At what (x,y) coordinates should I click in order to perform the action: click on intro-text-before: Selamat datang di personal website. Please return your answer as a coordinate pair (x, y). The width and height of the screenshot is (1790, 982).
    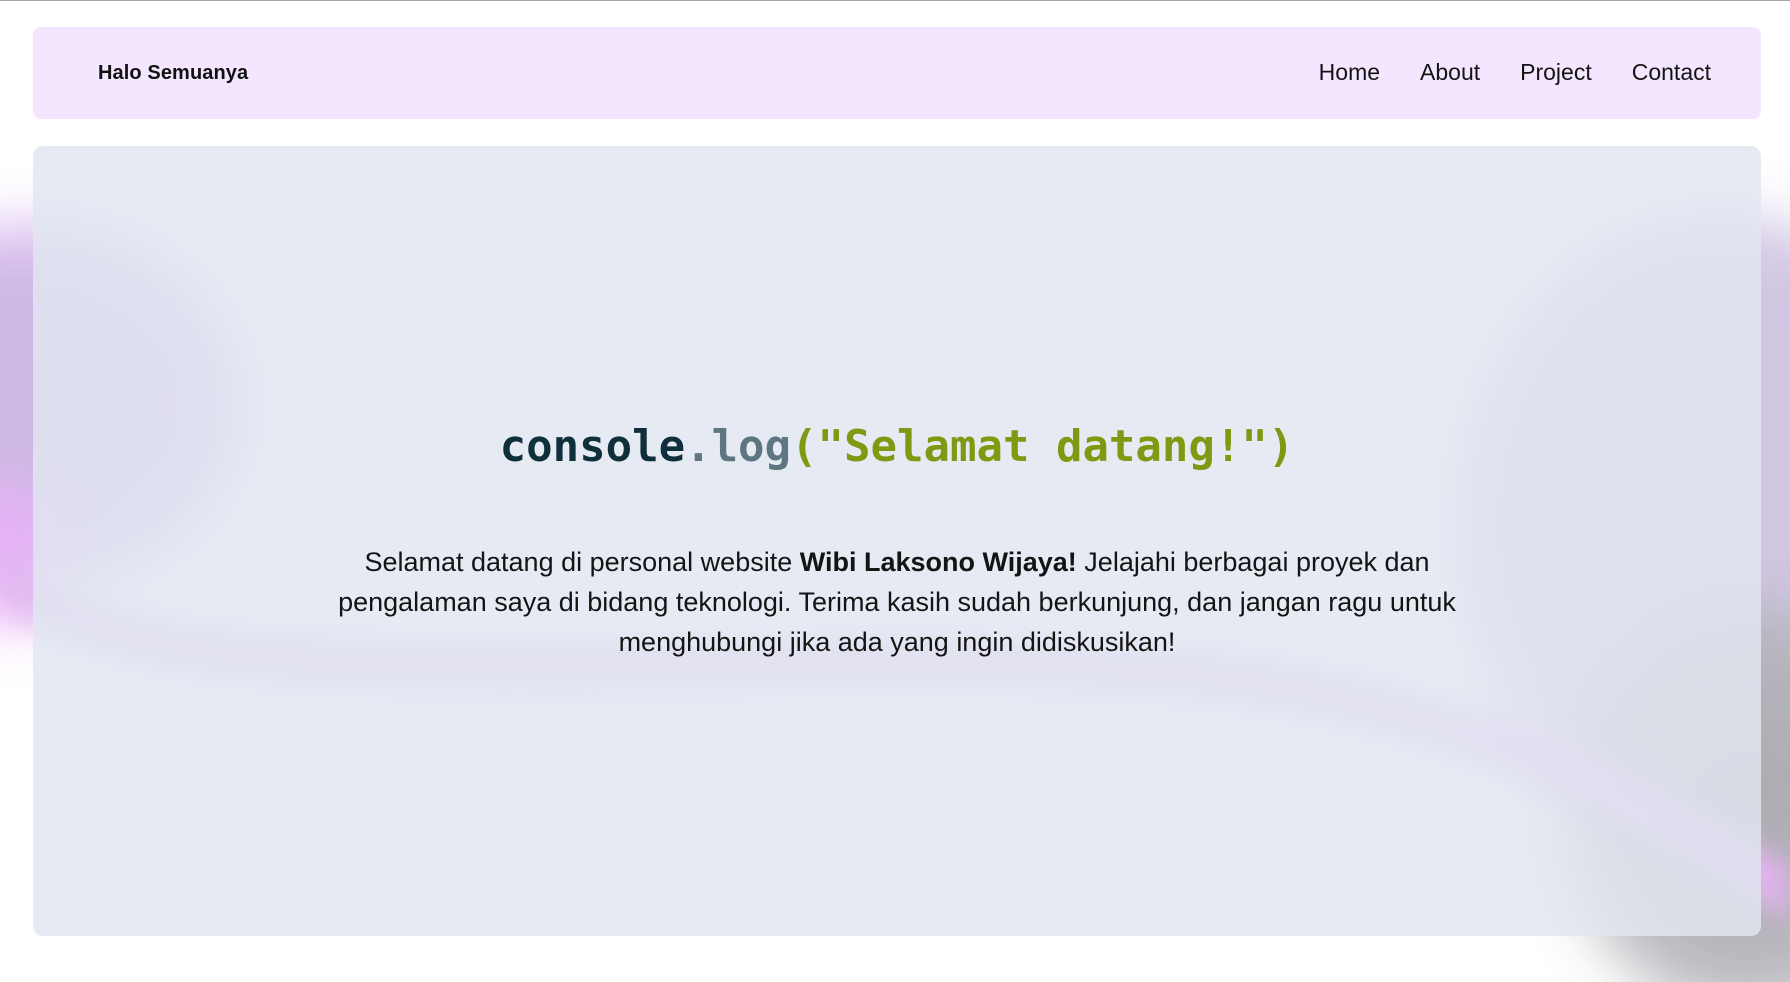
    Looking at the image, I should click on (582, 562).